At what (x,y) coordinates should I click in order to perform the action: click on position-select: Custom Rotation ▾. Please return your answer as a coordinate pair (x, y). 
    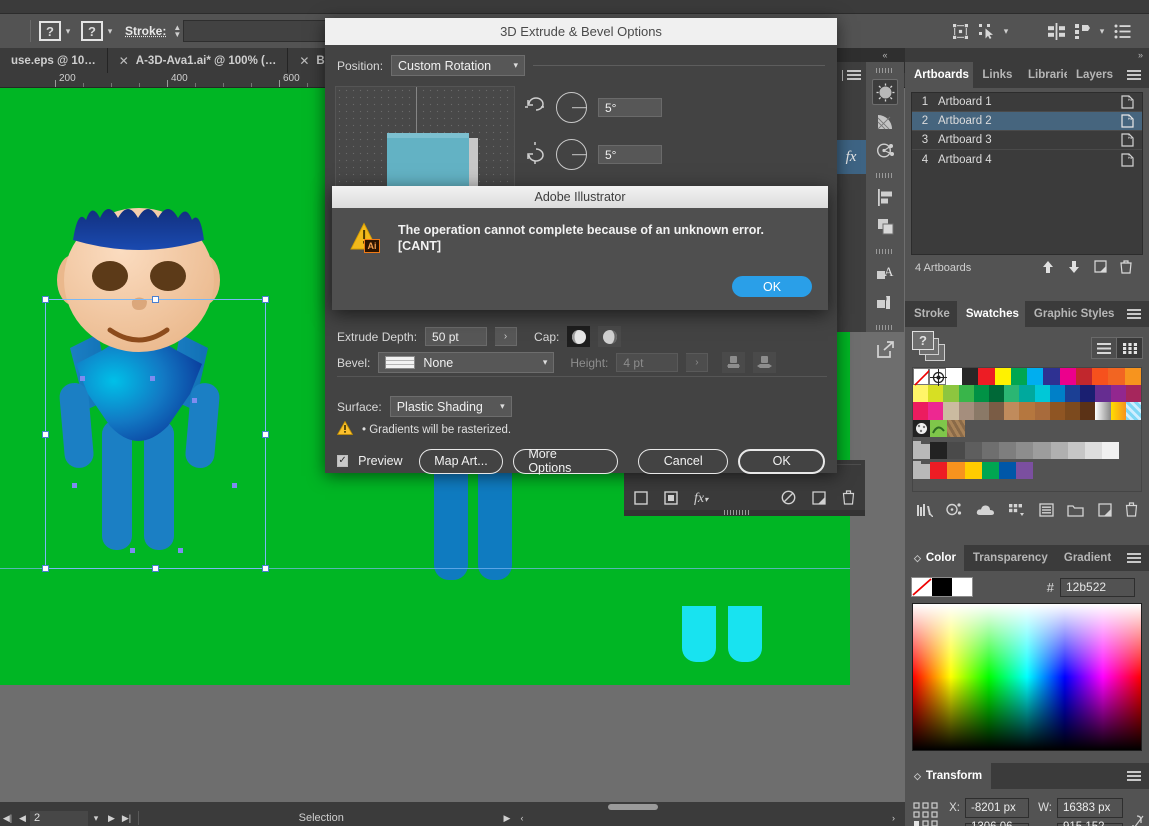
    Looking at the image, I should click on (458, 65).